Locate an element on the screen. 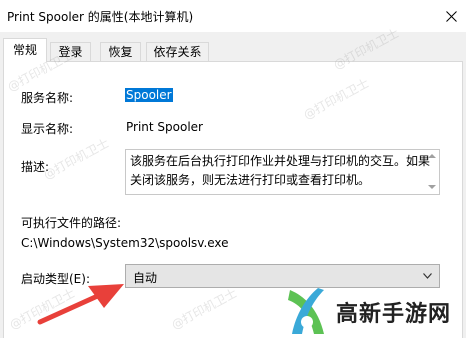 This screenshot has height=338, width=466. tab-logon: 登录 is located at coordinates (70, 51).